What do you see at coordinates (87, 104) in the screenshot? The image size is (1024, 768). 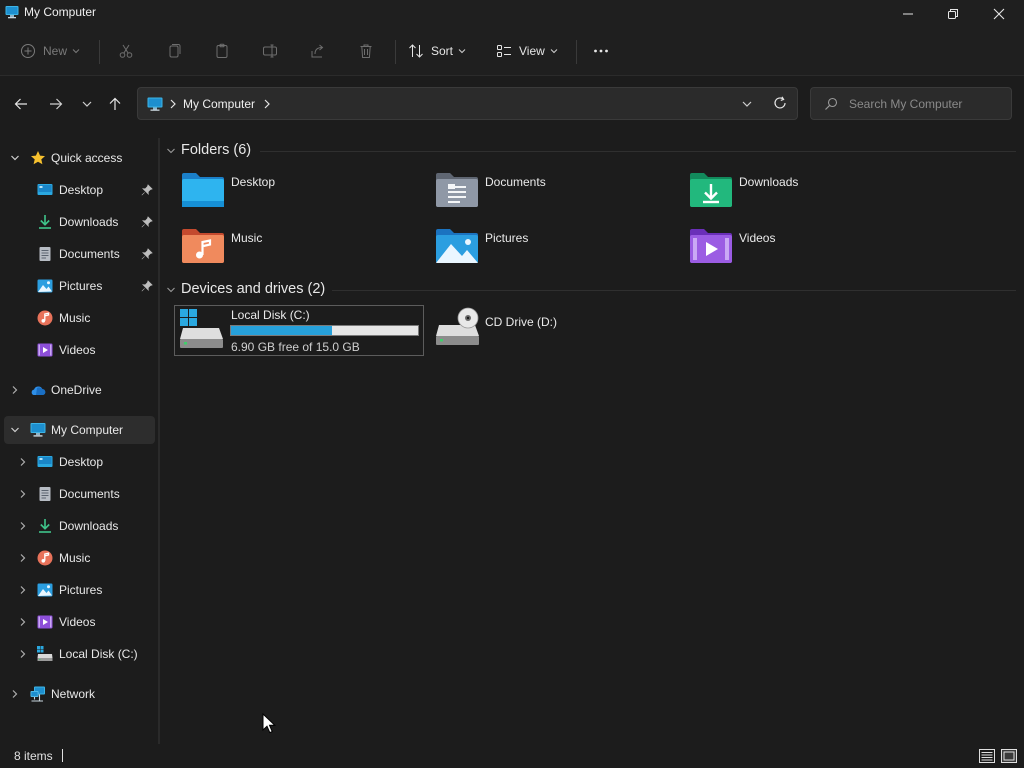 I see `recent-locations-button` at bounding box center [87, 104].